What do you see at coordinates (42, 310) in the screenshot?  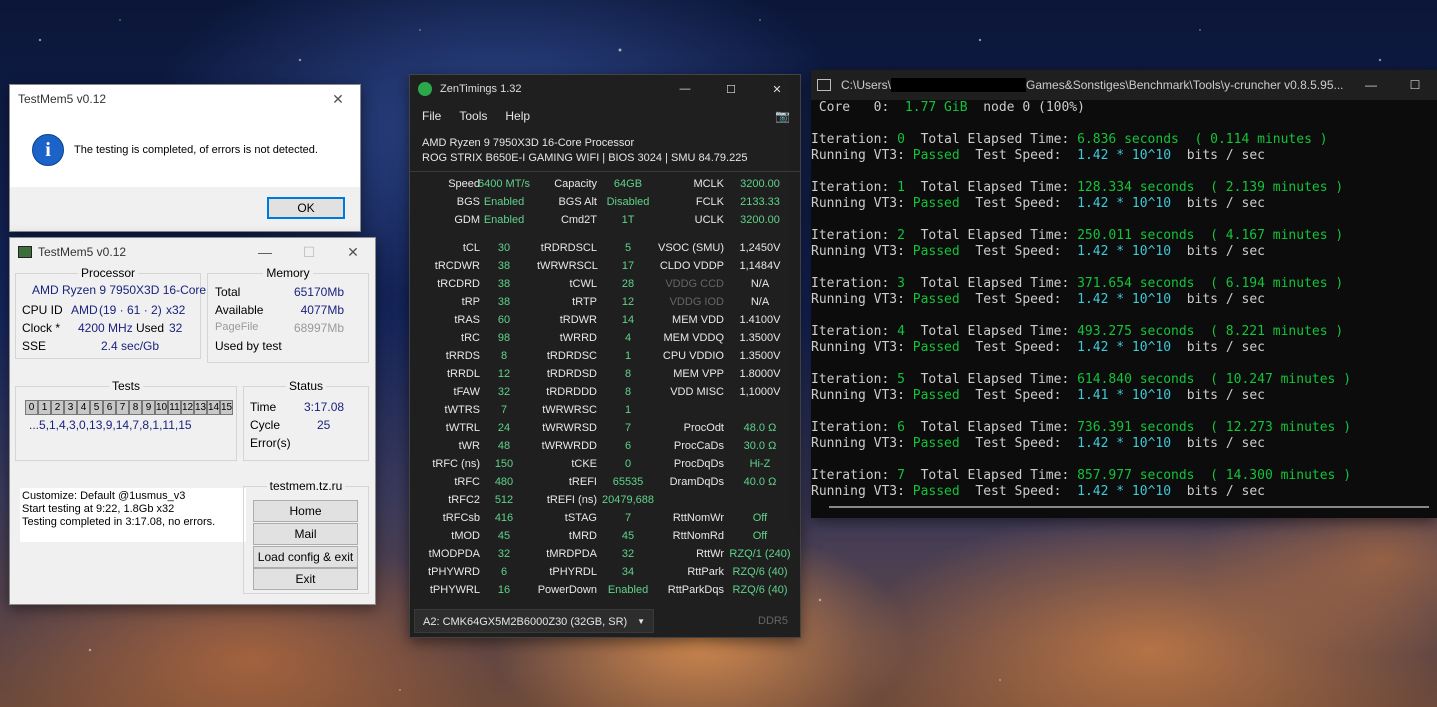 I see `cpu-id-label: CPU ID` at bounding box center [42, 310].